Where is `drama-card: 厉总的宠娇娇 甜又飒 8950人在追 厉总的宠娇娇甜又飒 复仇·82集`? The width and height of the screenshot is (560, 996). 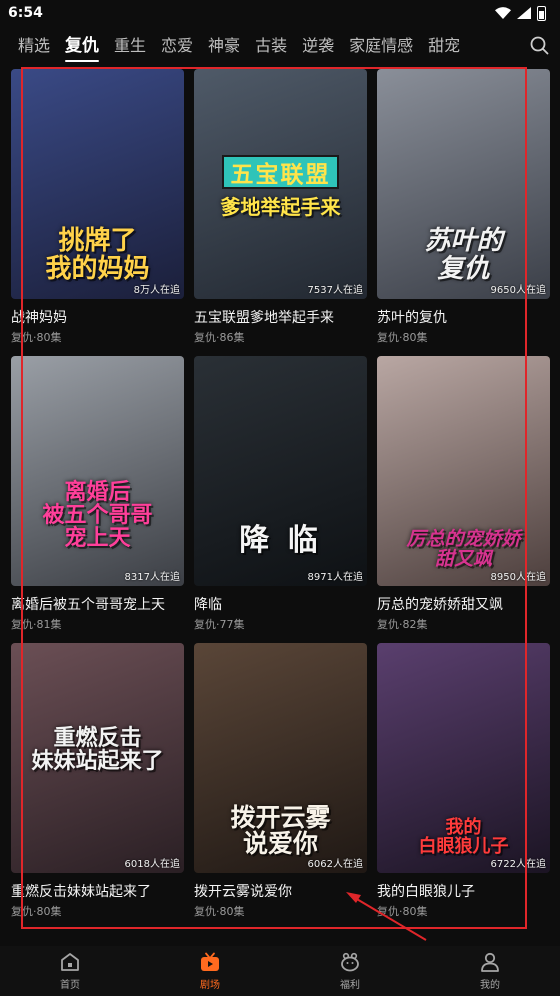
drama-card: 厉总的宠娇娇 甜又飒 8950人在追 厉总的宠娇娇甜又飒 复仇·82集 is located at coordinates (463, 499).